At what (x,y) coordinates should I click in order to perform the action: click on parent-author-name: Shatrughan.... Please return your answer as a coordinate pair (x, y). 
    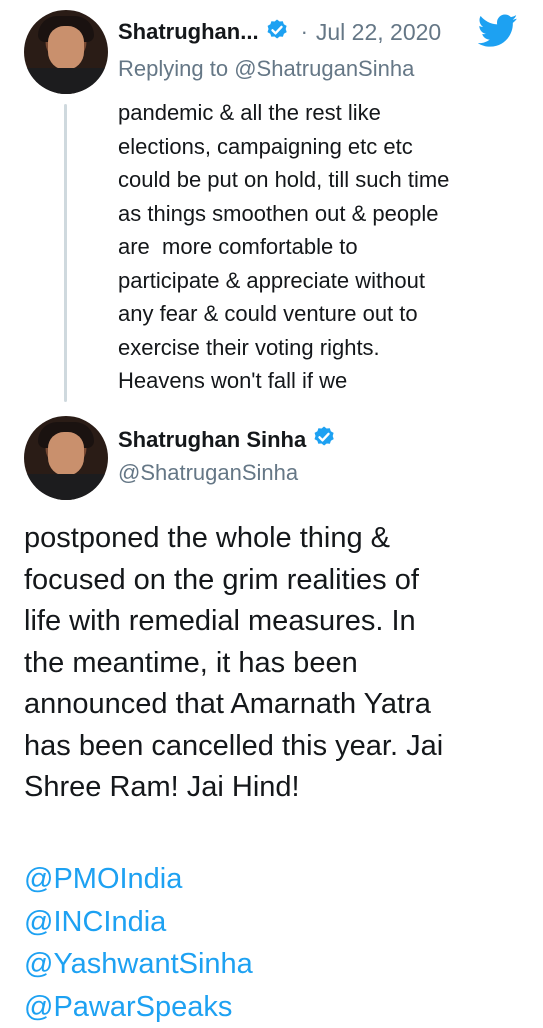
    Looking at the image, I should click on (188, 32).